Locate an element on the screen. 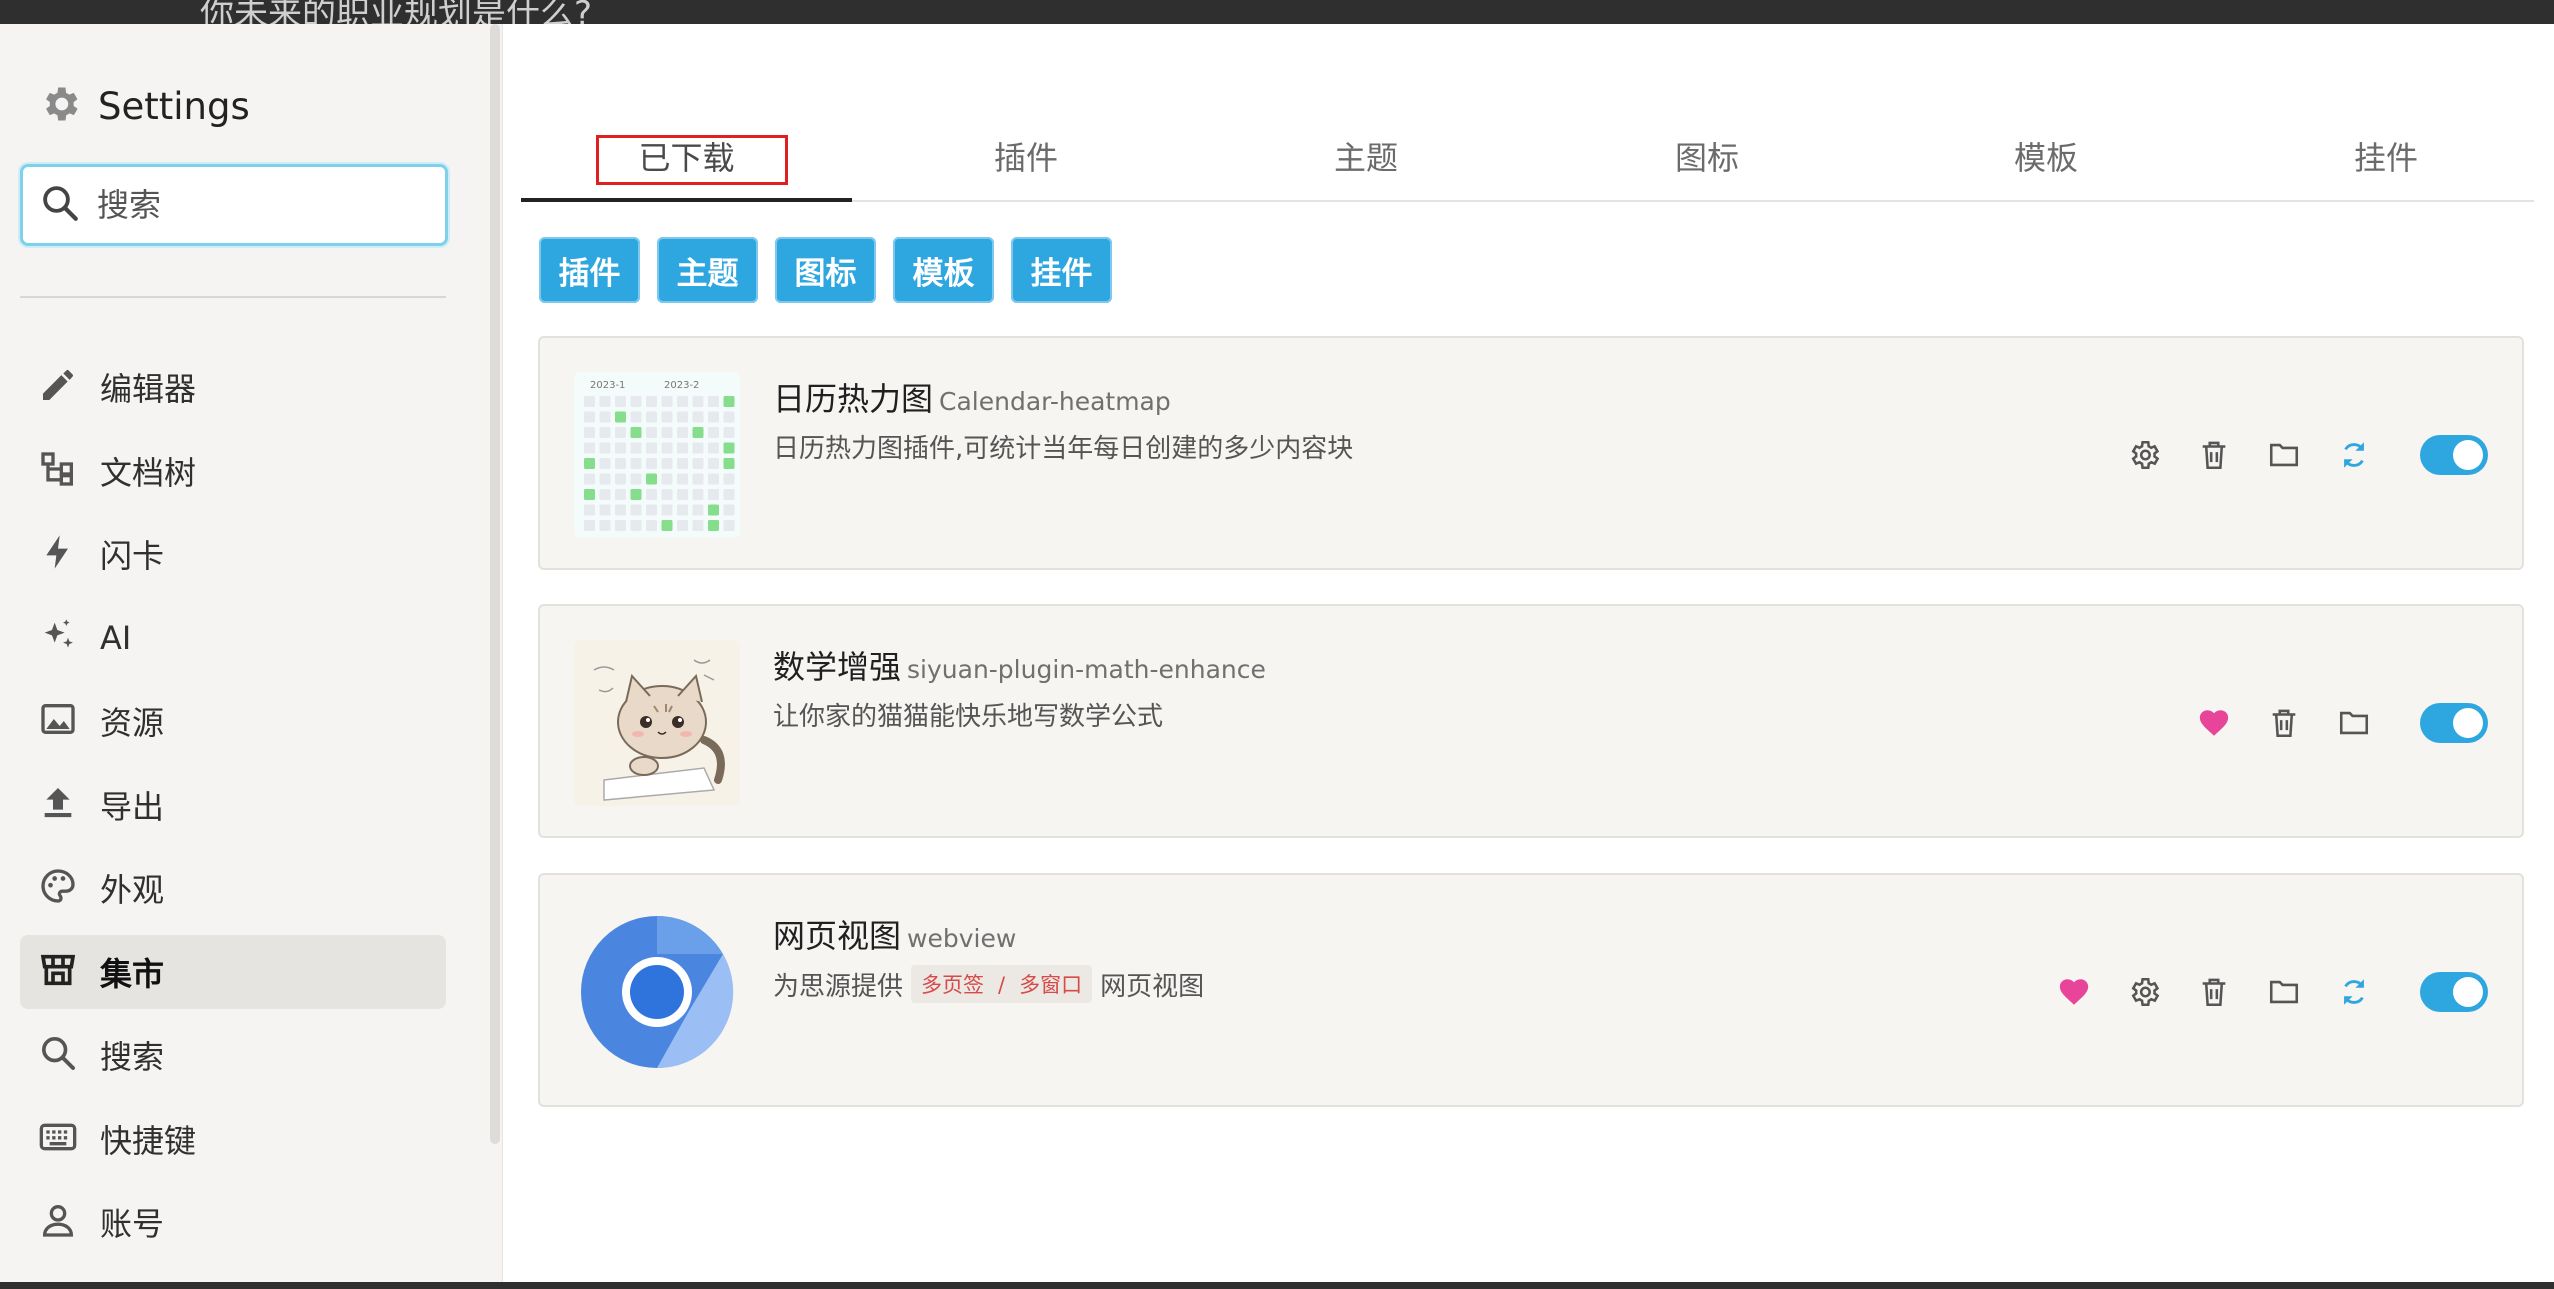  plugin-thumbnail is located at coordinates (657, 992).